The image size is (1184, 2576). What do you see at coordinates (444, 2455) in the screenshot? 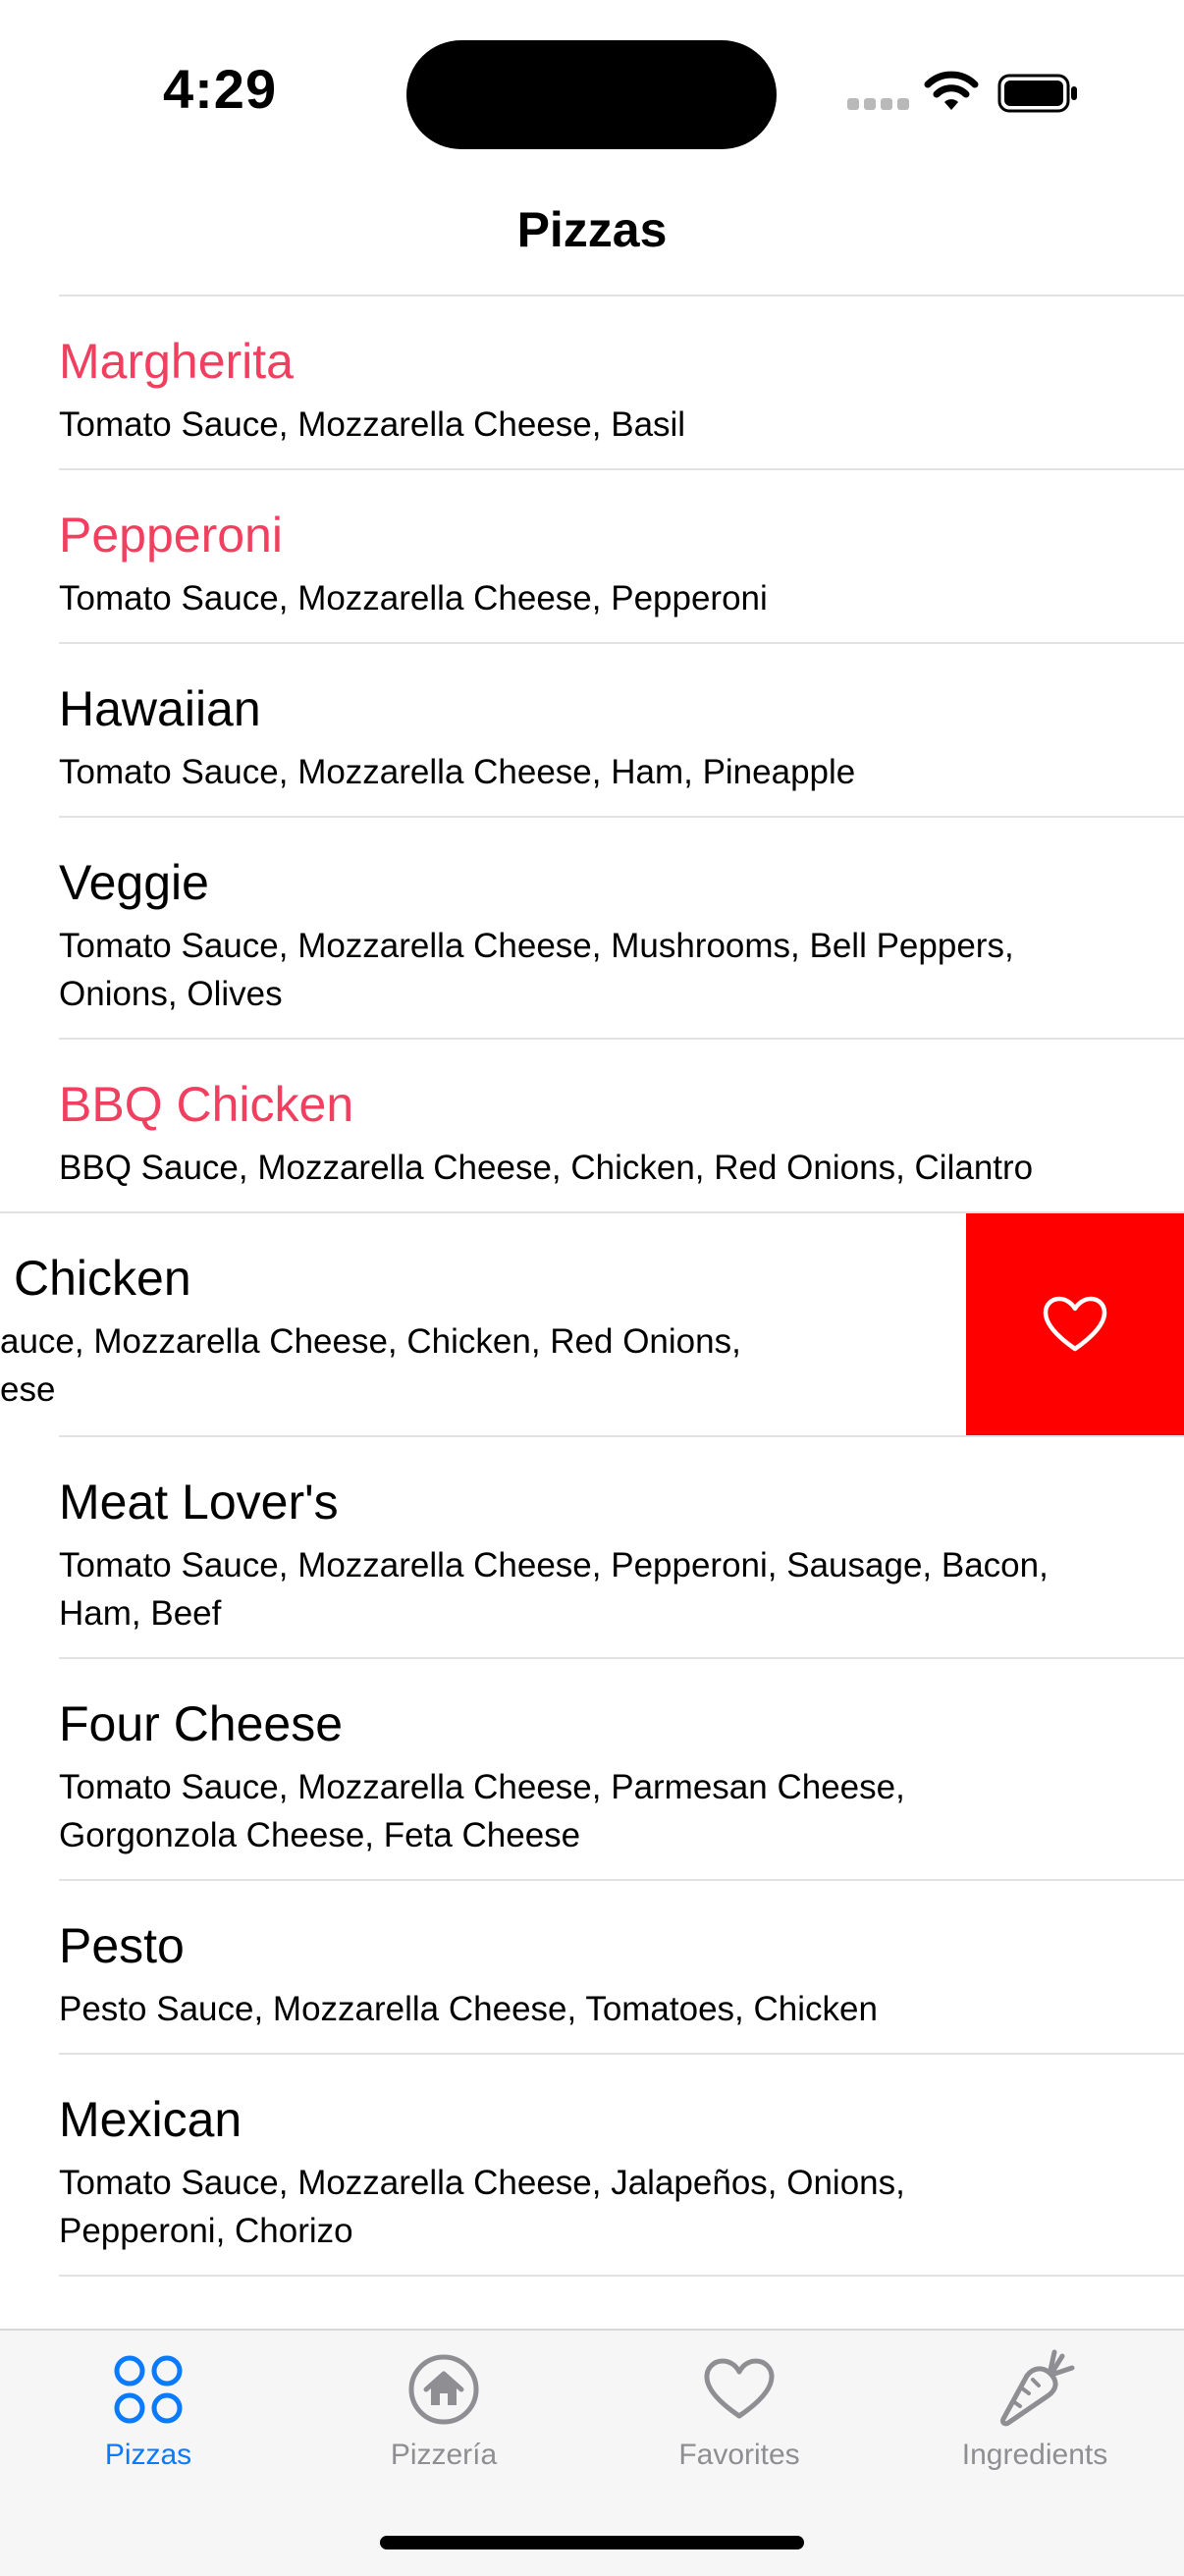
I see `tab-label: Pizzería` at bounding box center [444, 2455].